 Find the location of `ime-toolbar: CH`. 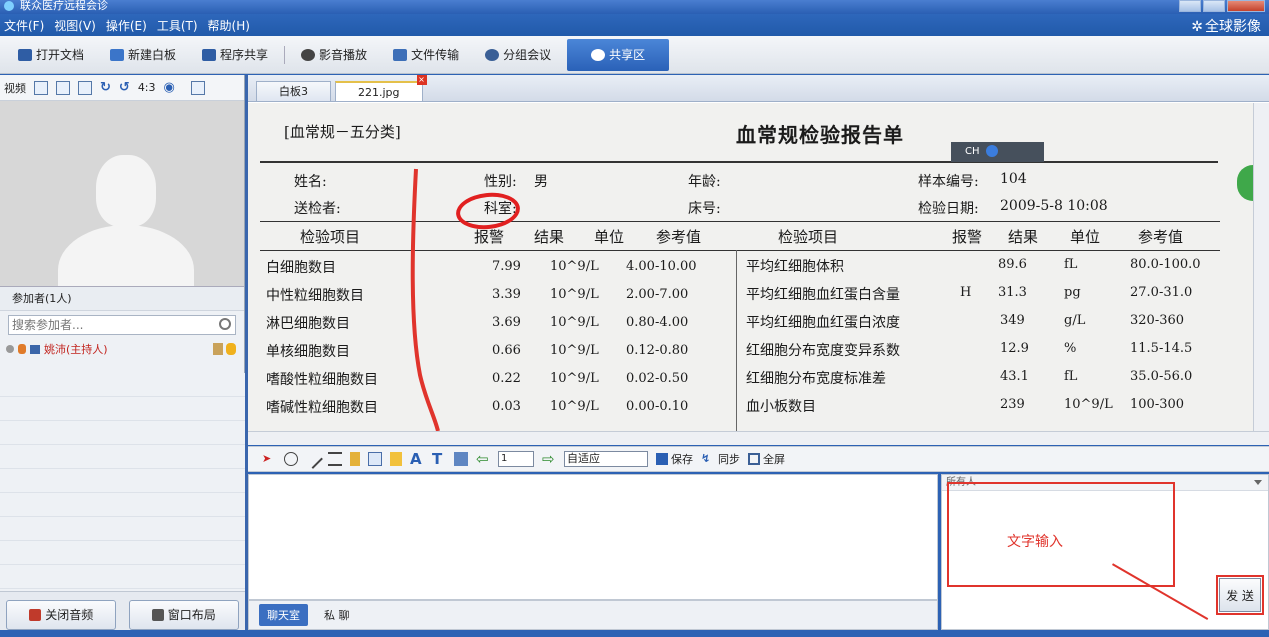

ime-toolbar: CH is located at coordinates (997, 152).